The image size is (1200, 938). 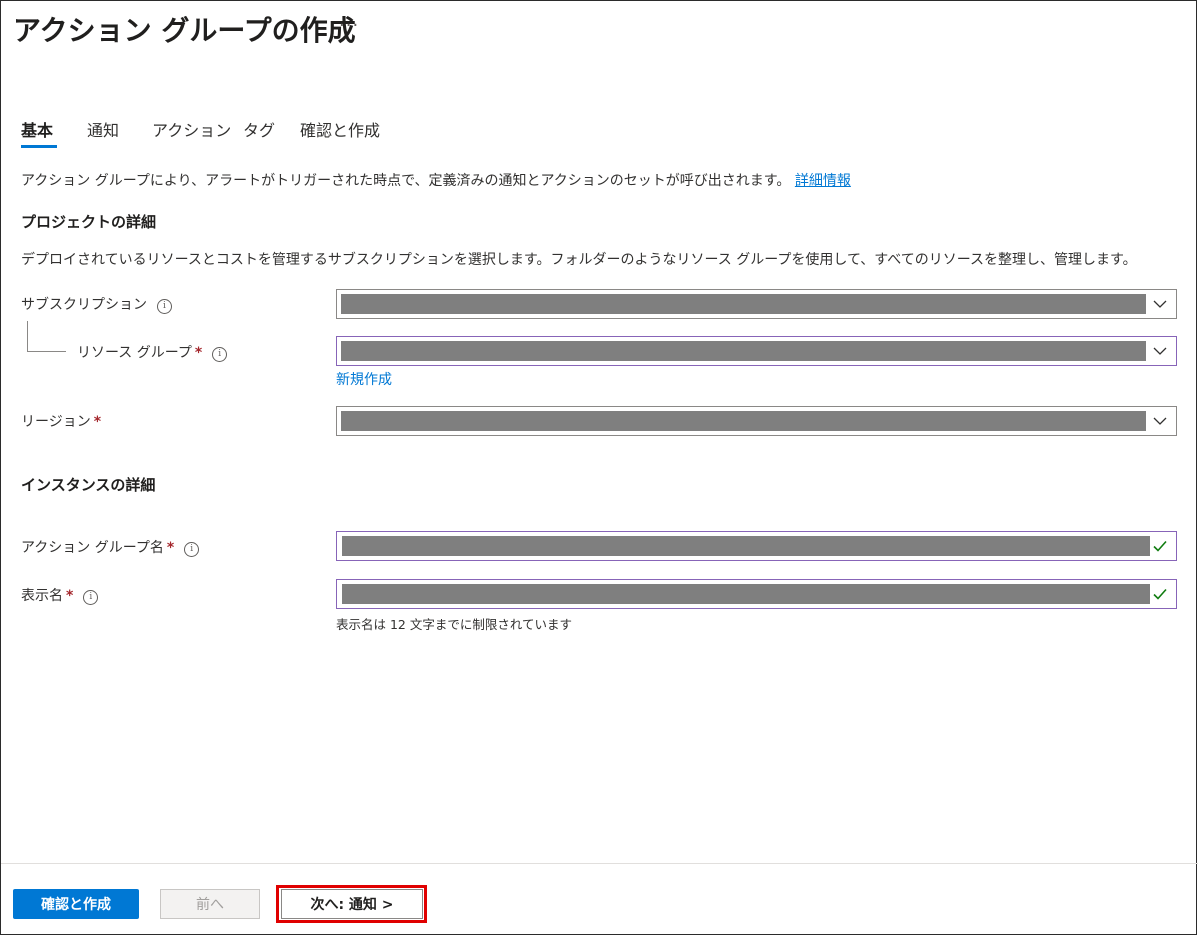 What do you see at coordinates (599, 863) in the screenshot?
I see `footer-divider` at bounding box center [599, 863].